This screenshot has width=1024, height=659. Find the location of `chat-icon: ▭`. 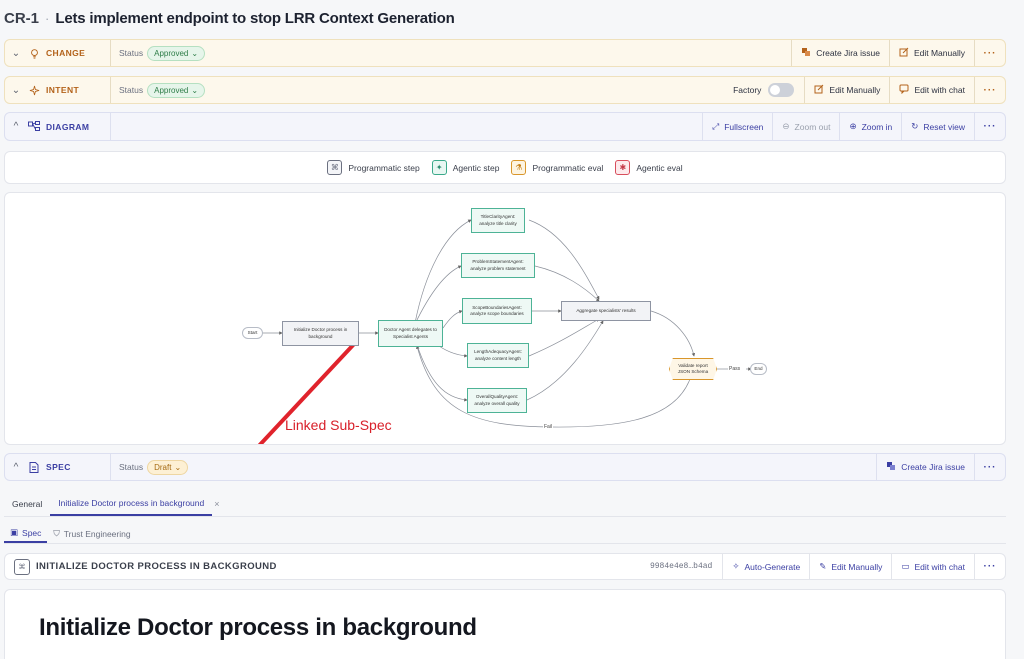

chat-icon: ▭ is located at coordinates (905, 566).